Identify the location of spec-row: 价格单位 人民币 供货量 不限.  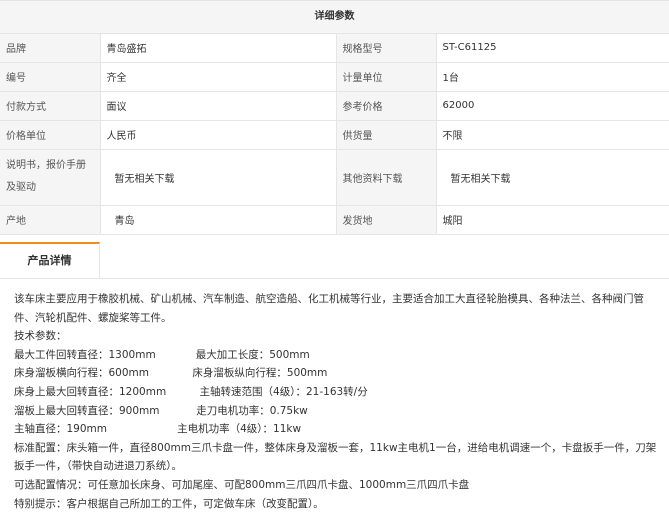
(334, 135).